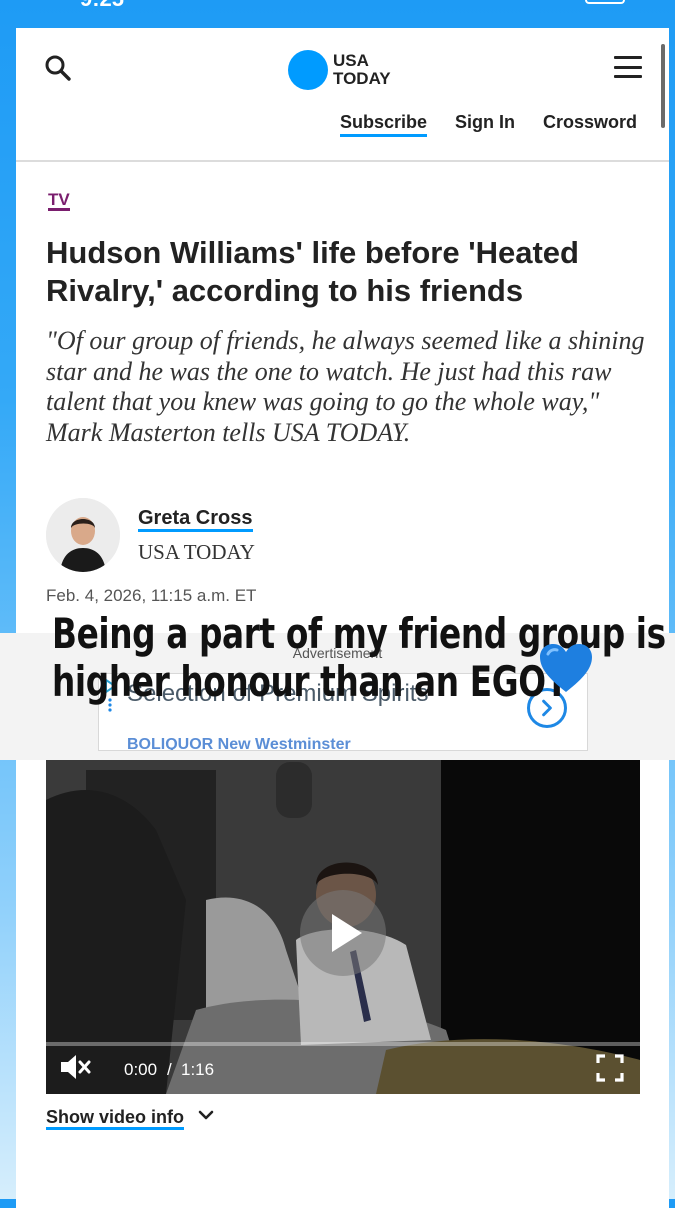 The height and width of the screenshot is (1208, 675). What do you see at coordinates (196, 552) in the screenshot?
I see `author-outlet: USA TODAY` at bounding box center [196, 552].